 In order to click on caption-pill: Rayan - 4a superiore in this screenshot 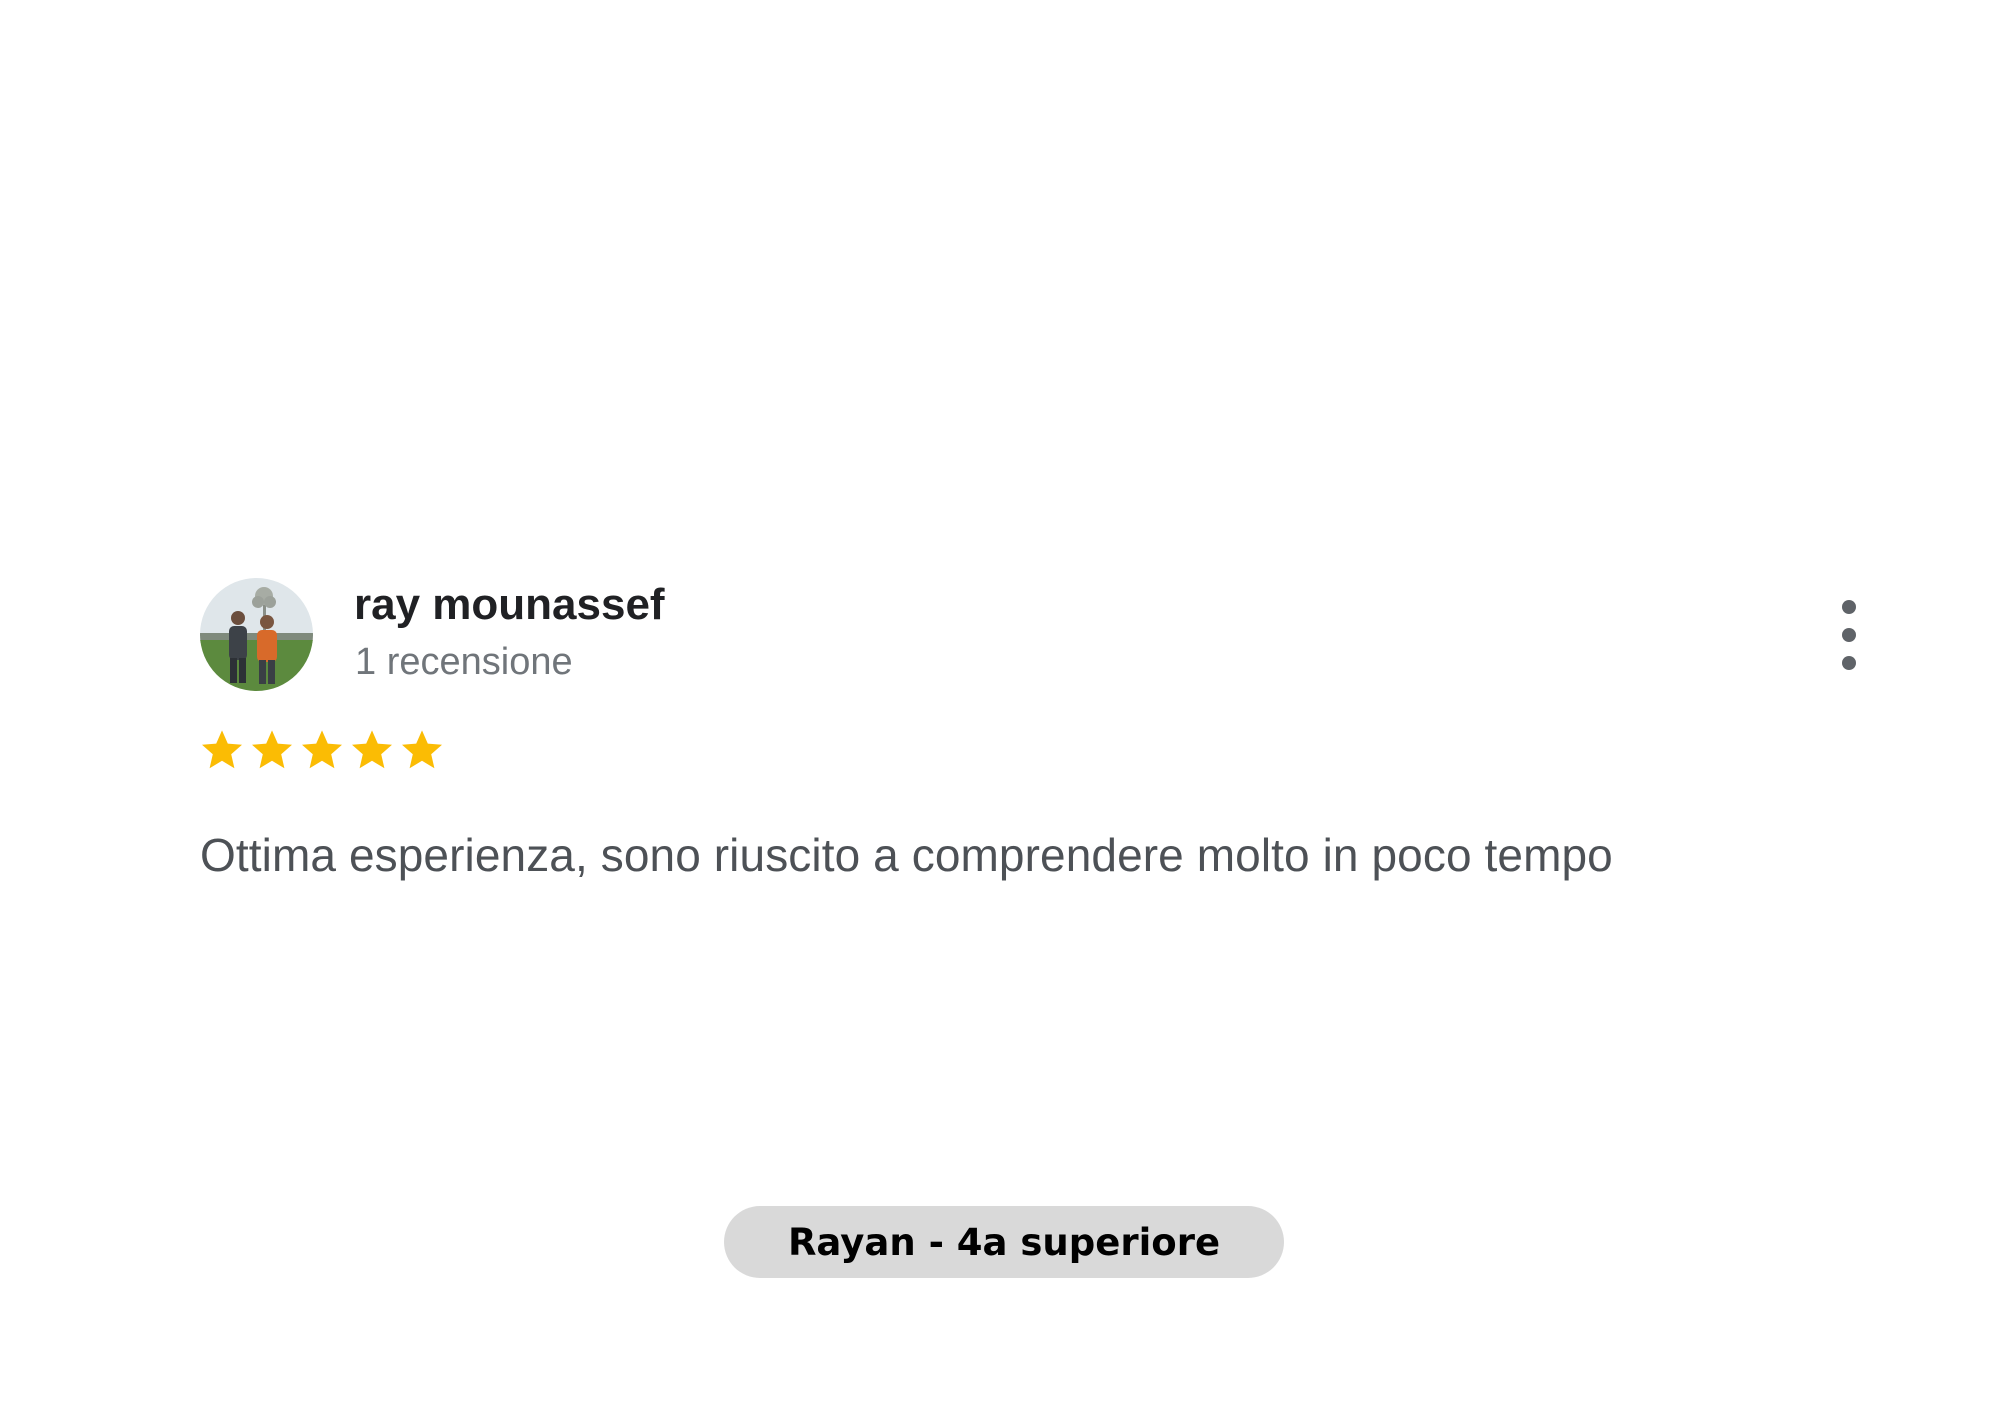, I will do `click(1004, 1242)`.